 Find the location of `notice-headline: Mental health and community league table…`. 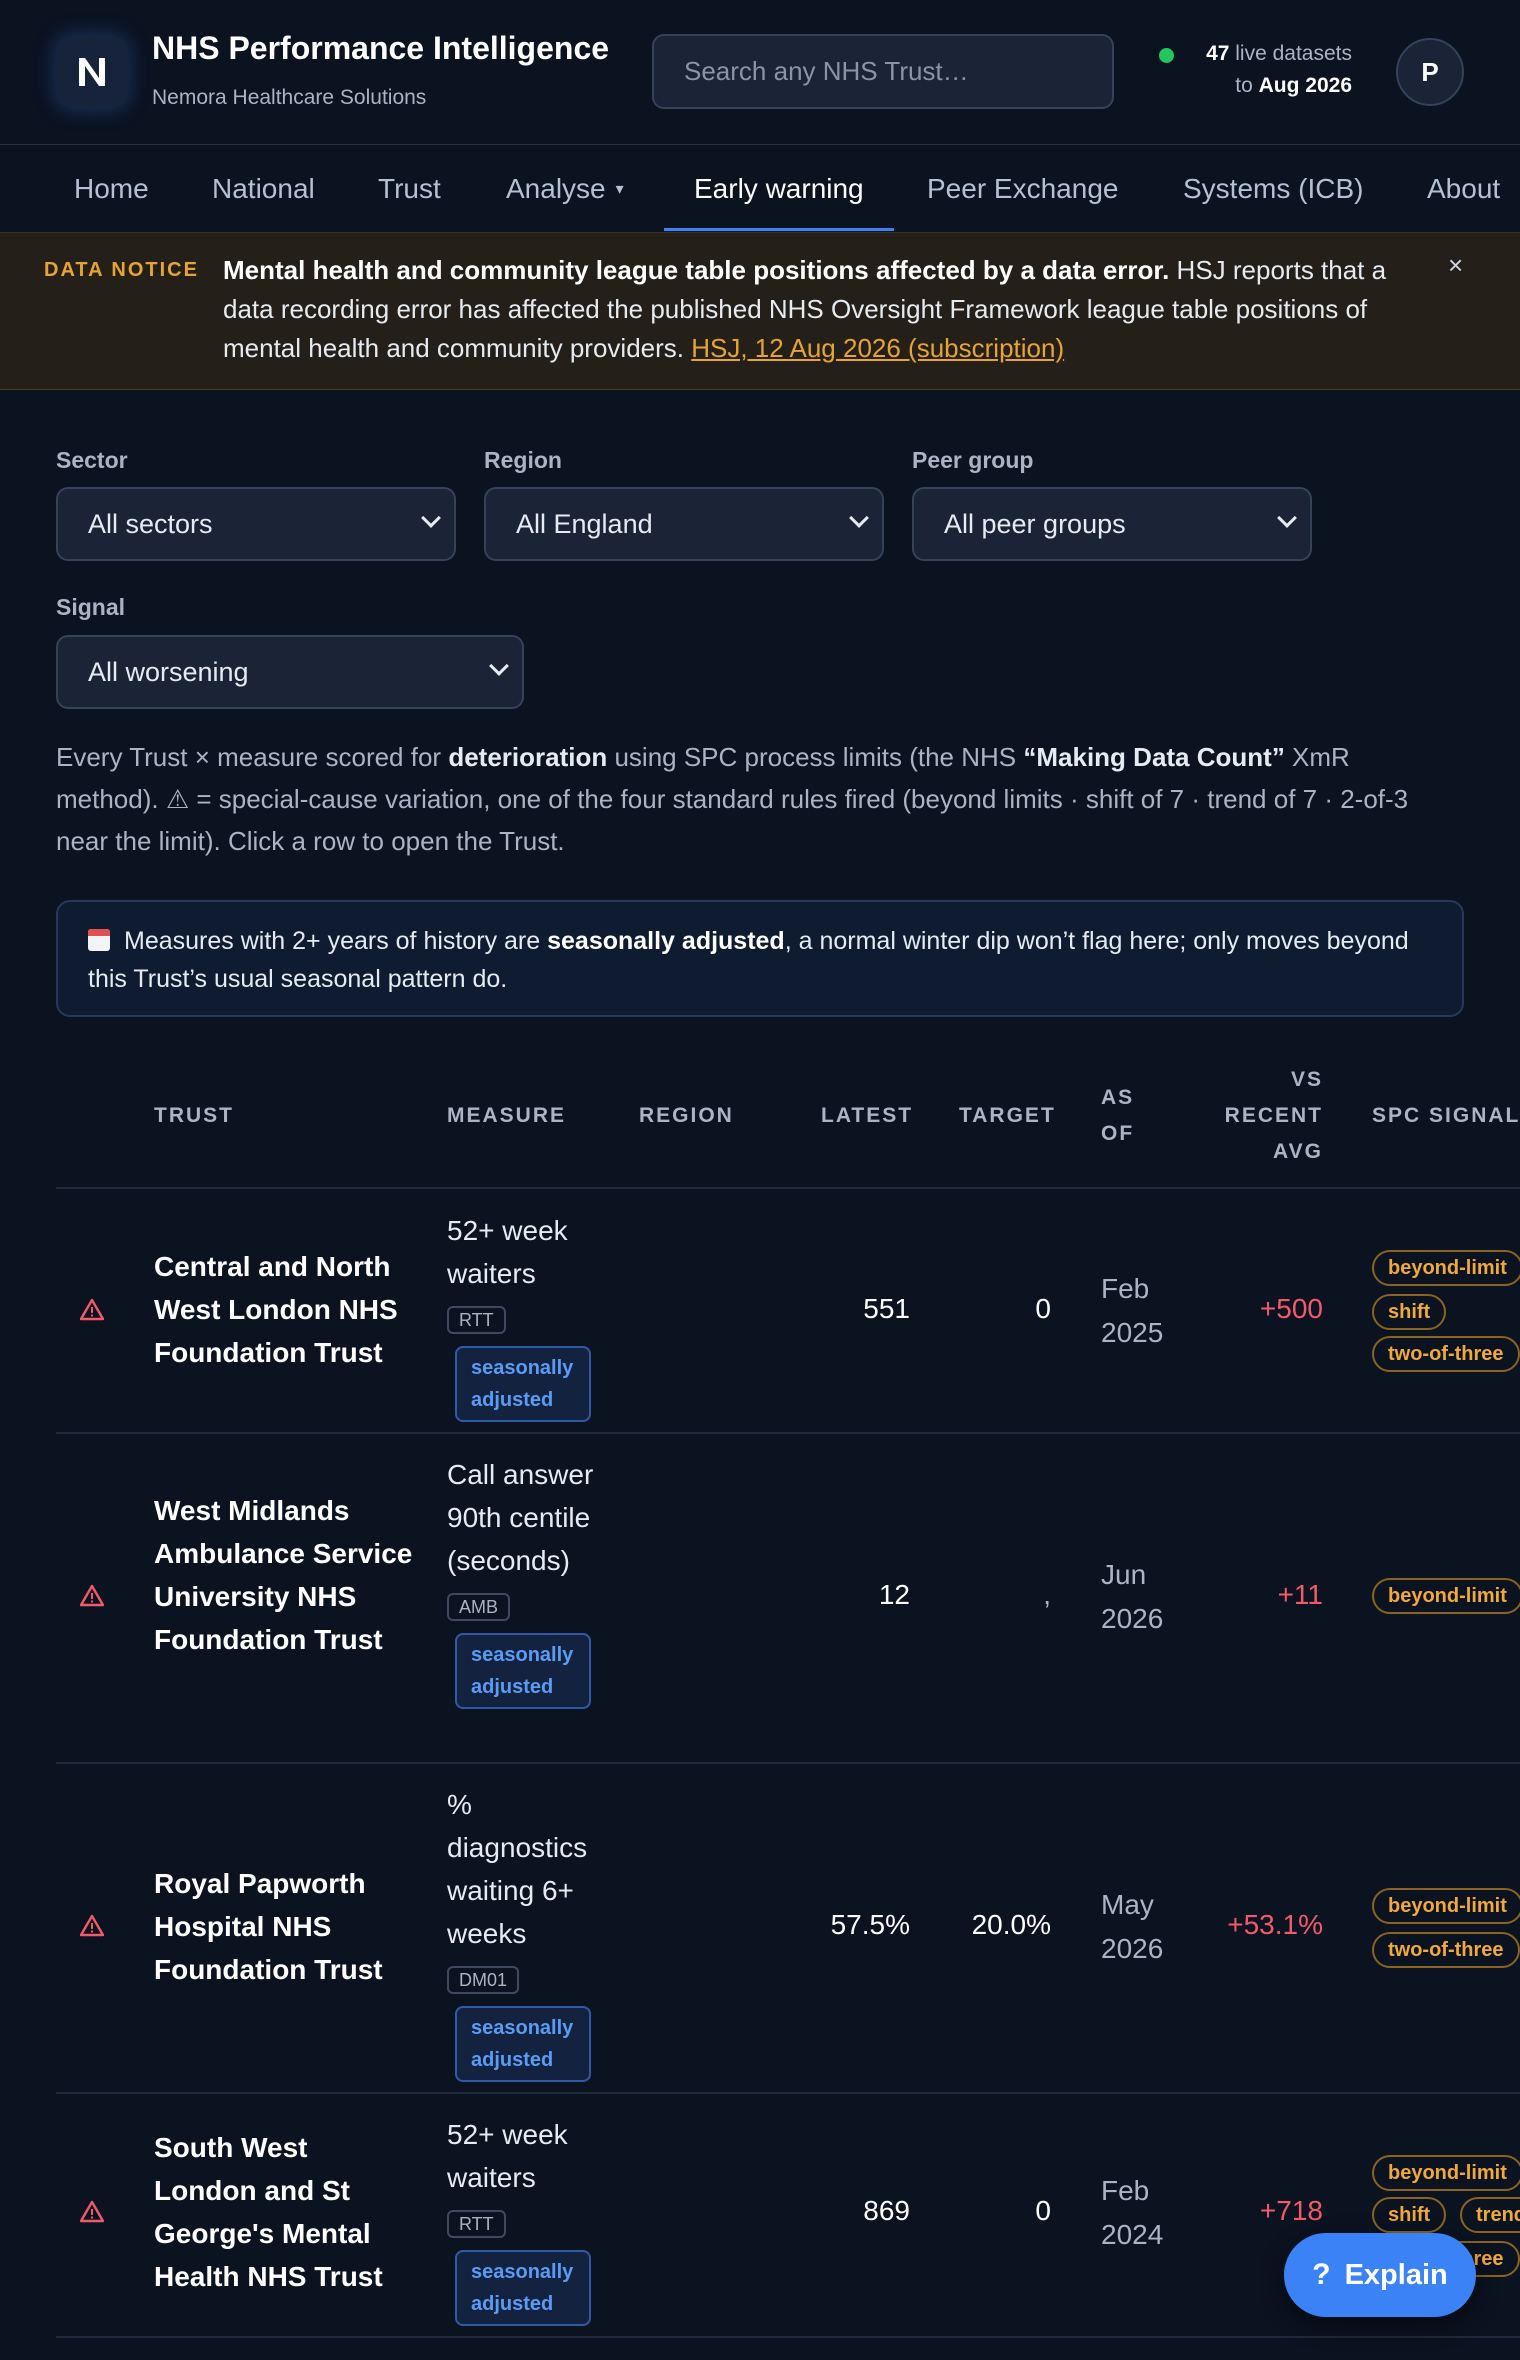

notice-headline: Mental health and community league table… is located at coordinates (696, 270).